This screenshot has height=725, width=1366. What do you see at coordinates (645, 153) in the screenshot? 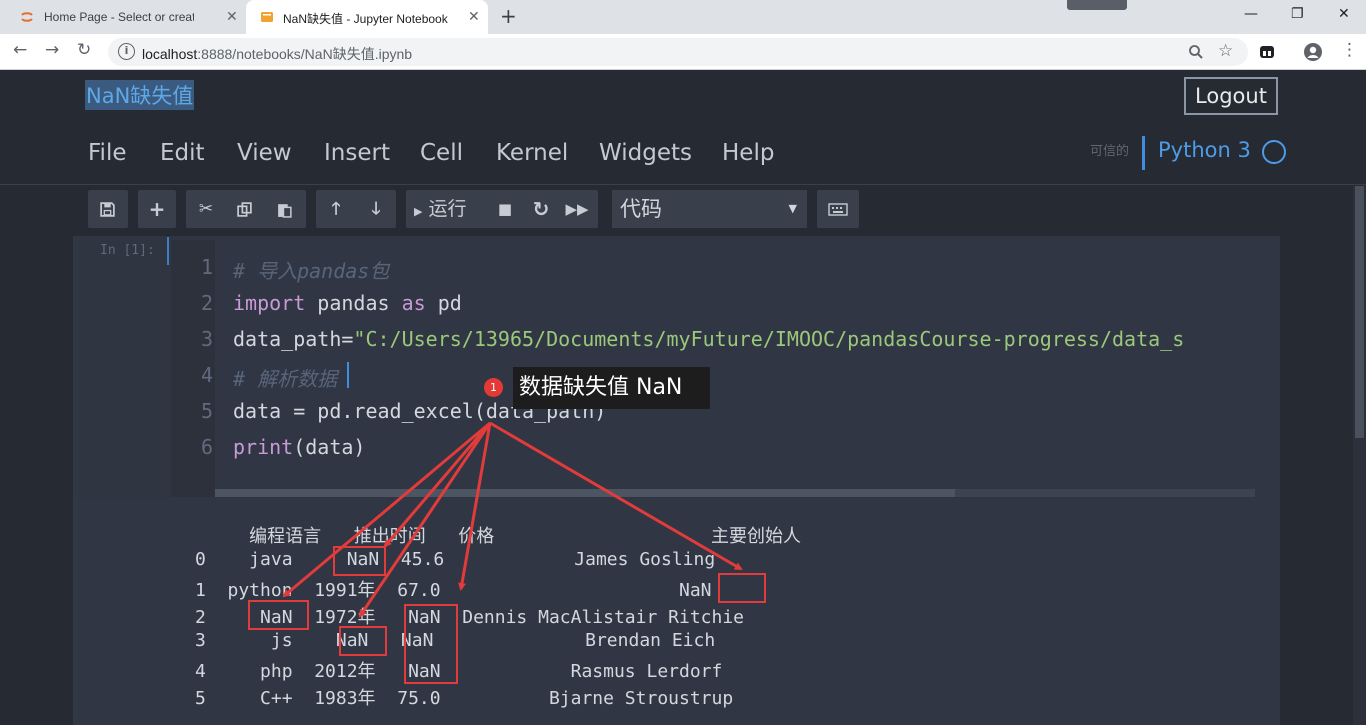
I see `menu-widgets: Widgets` at bounding box center [645, 153].